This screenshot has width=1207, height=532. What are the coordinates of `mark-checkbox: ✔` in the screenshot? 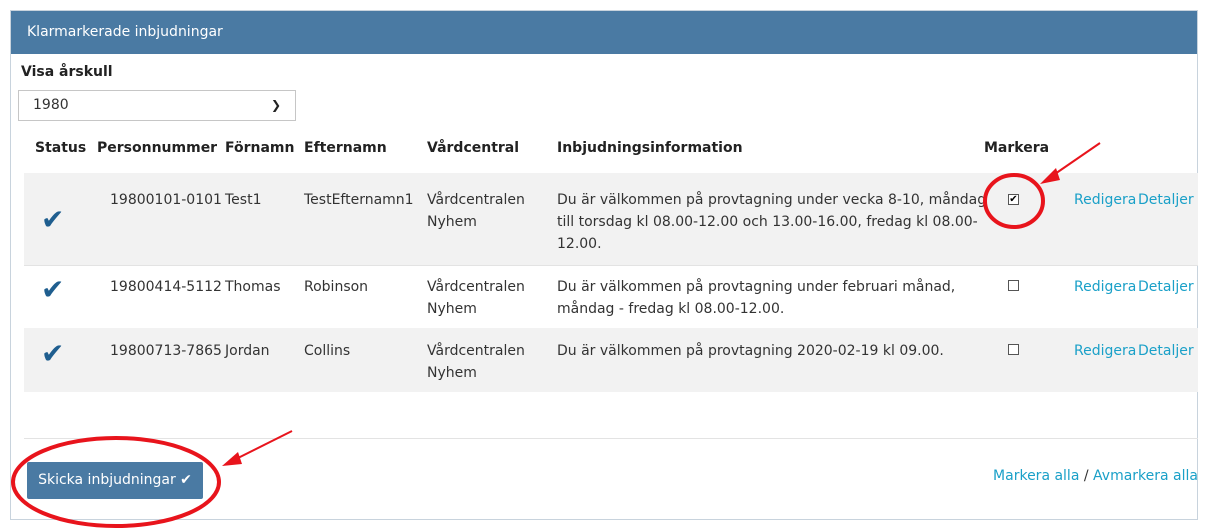 It's located at (1013, 199).